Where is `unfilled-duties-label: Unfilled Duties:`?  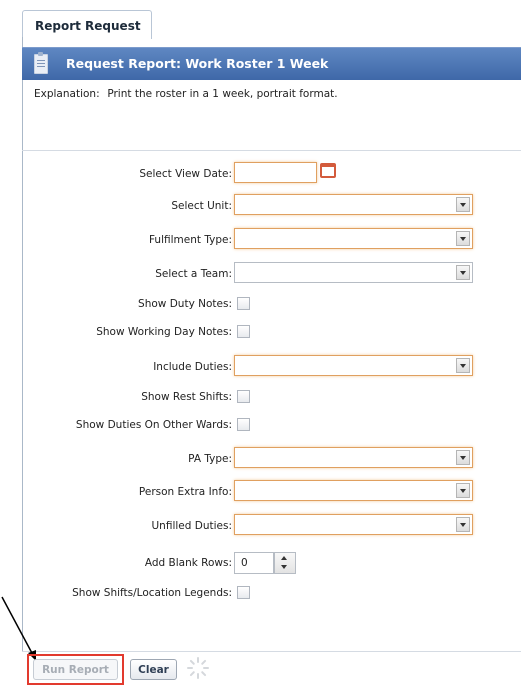 unfilled-duties-label: Unfilled Duties: is located at coordinates (192, 526).